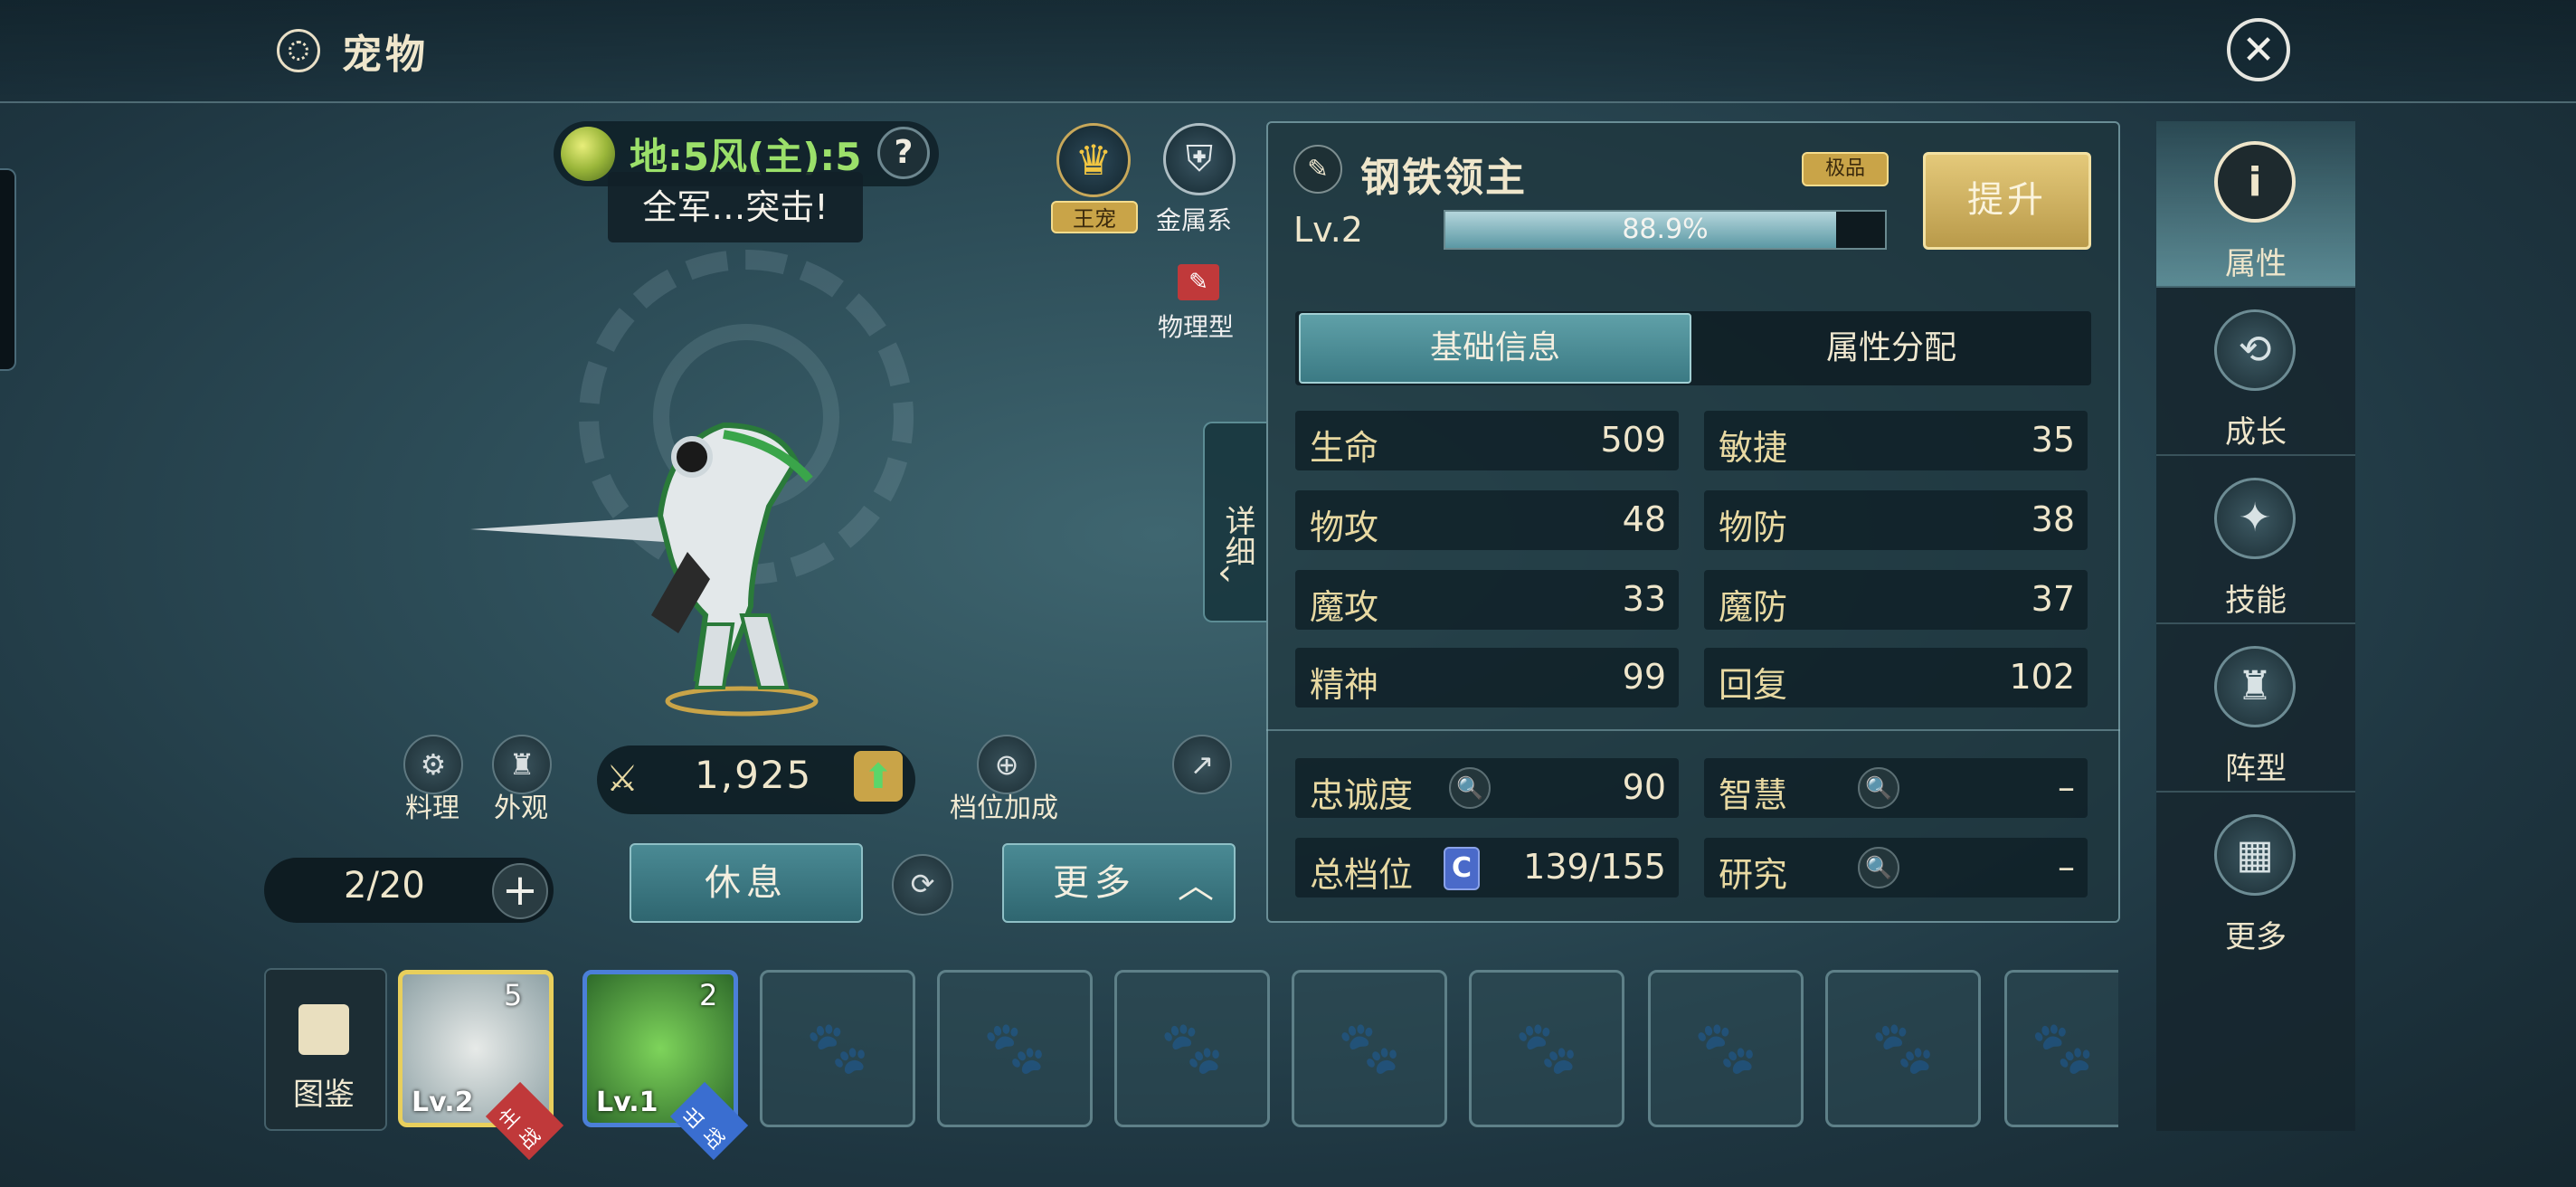 The image size is (2576, 1187). What do you see at coordinates (687, 565) in the screenshot?
I see `pet-model` at bounding box center [687, 565].